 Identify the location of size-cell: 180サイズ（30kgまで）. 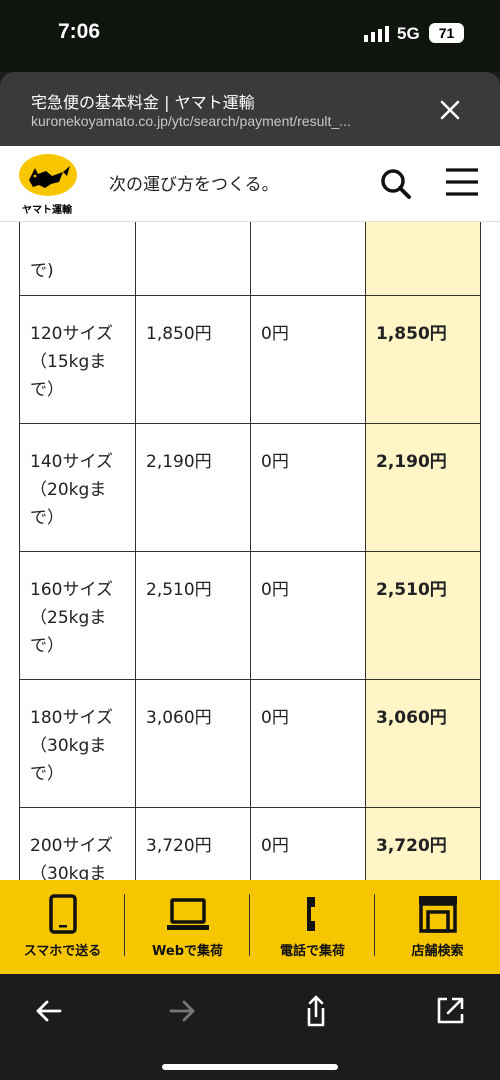
(77, 743).